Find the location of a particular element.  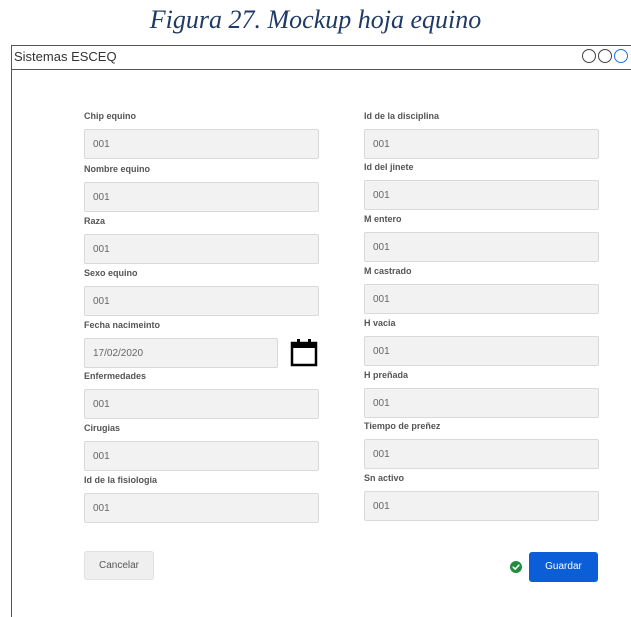

calendar-icon is located at coordinates (304, 352).